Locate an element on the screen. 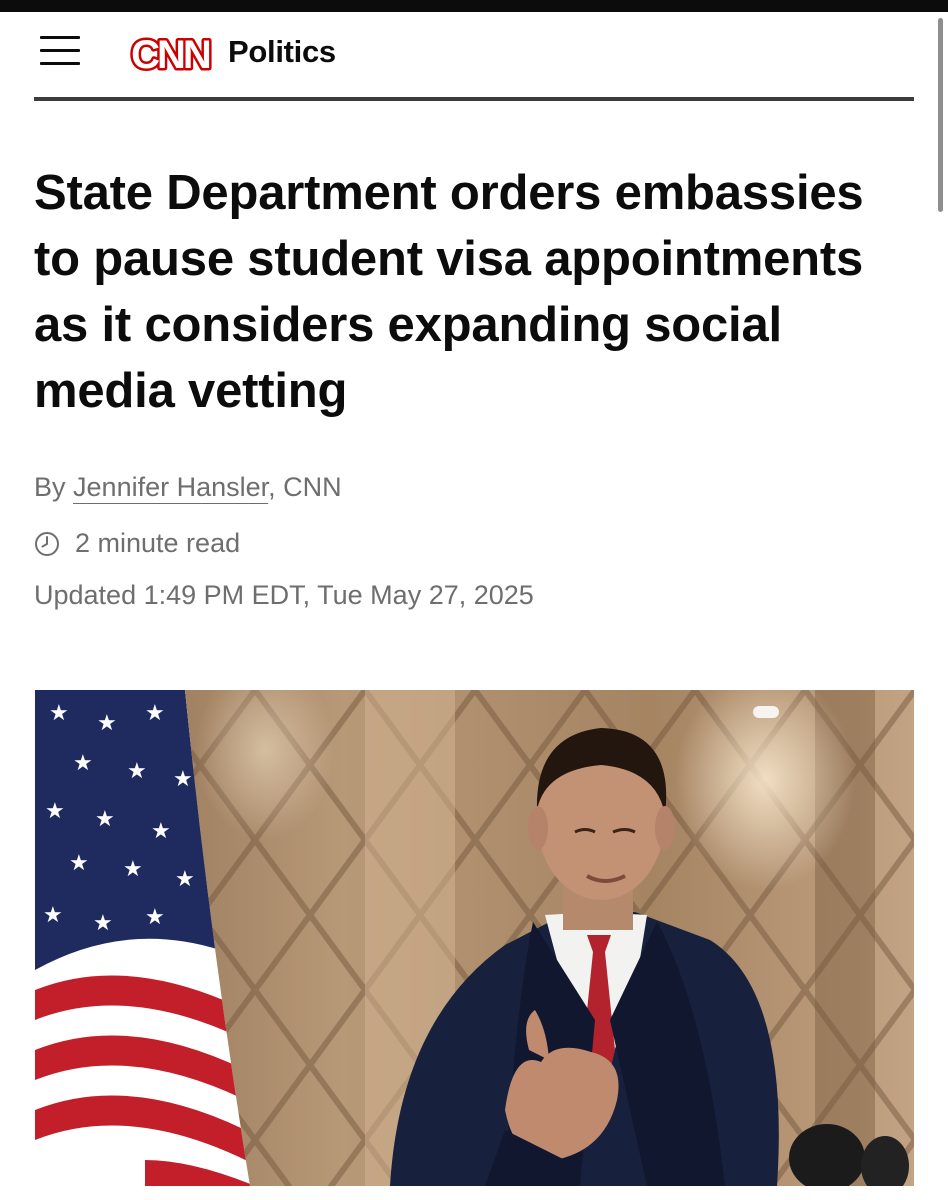 This screenshot has width=948, height=1200. section-label-politics: Politics is located at coordinates (282, 52).